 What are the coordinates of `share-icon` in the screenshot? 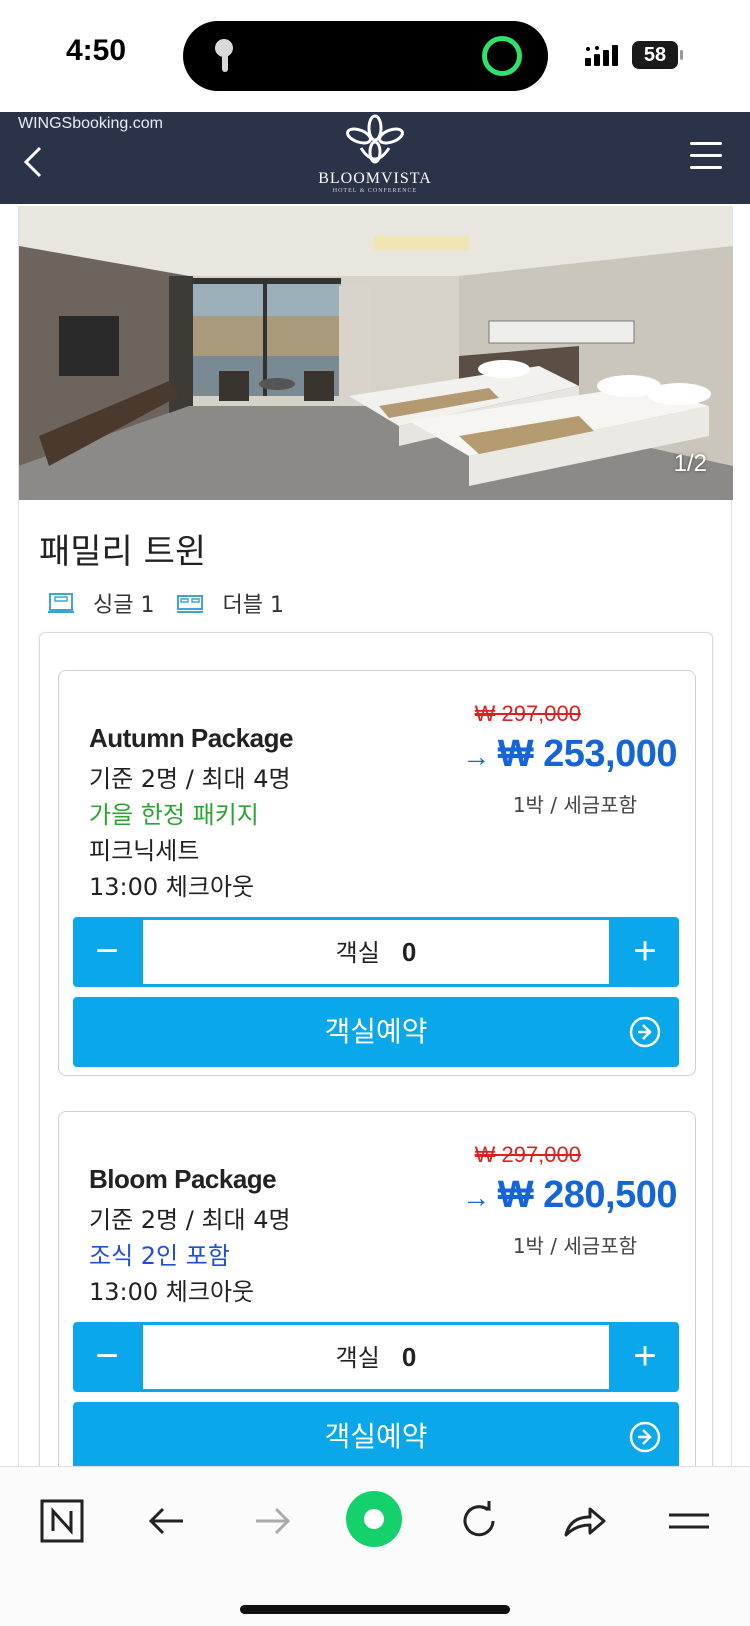 It's located at (584, 1521).